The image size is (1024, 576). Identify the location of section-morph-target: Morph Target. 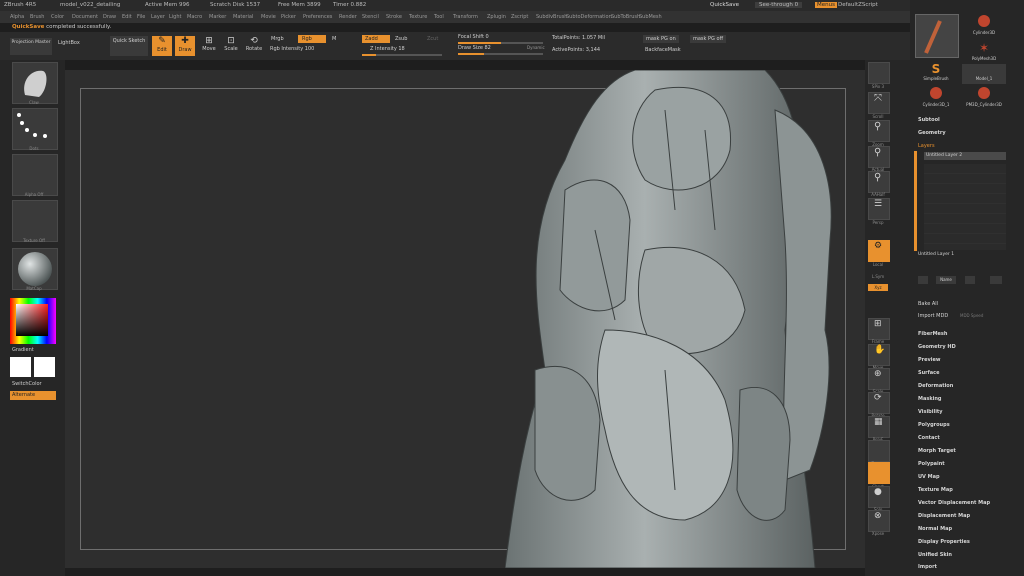
(937, 451).